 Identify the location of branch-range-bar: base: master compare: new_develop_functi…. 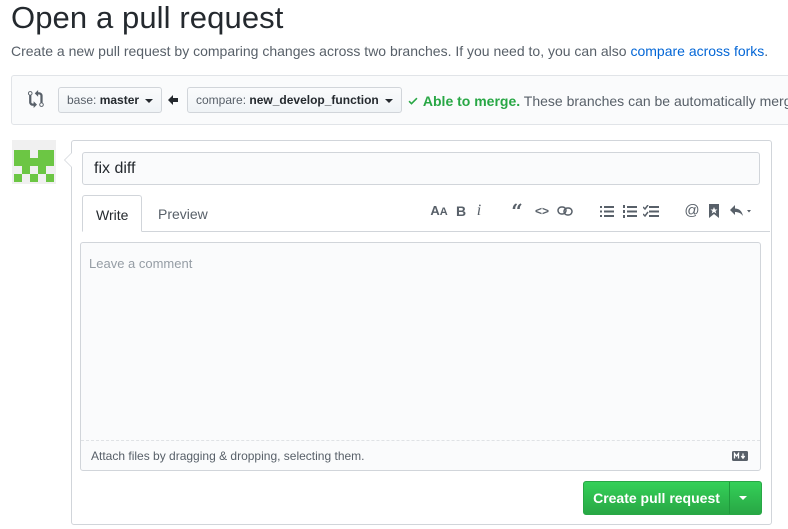
(399, 100).